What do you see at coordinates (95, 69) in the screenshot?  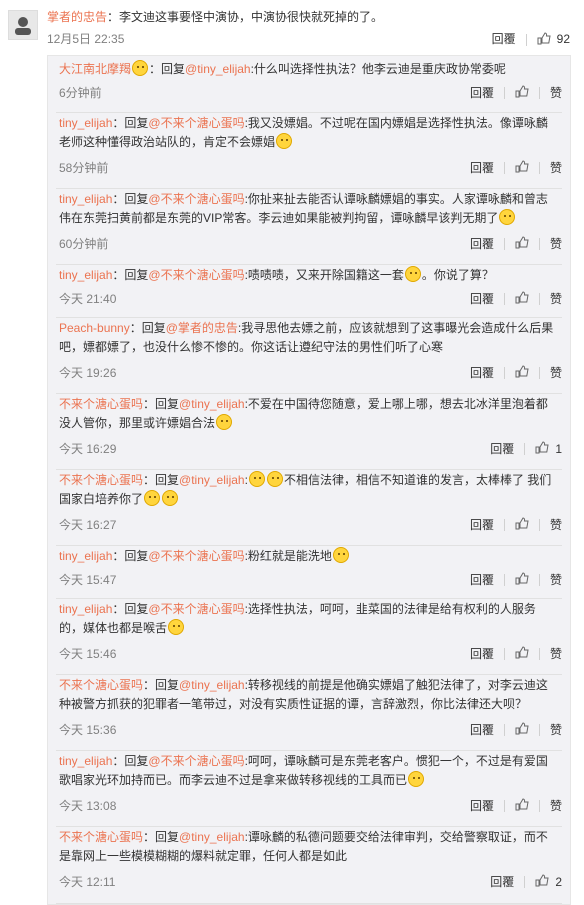 I see `reply-author: 大江南北摩羯` at bounding box center [95, 69].